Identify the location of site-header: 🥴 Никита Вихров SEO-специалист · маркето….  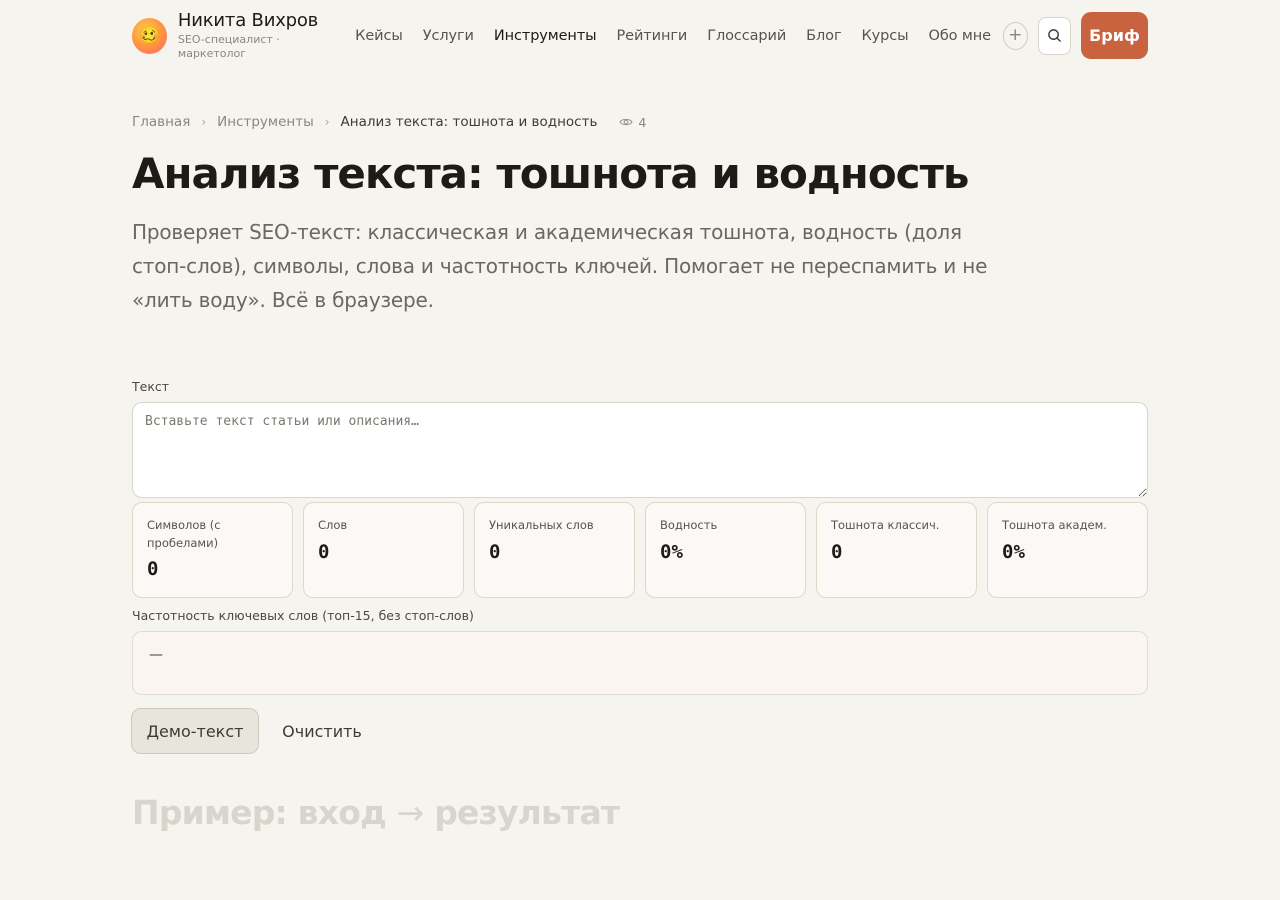
(640, 35).